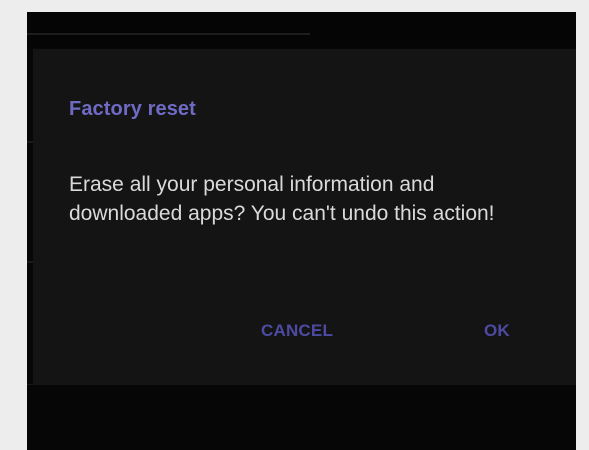  What do you see at coordinates (168, 34) in the screenshot?
I see `status-divider` at bounding box center [168, 34].